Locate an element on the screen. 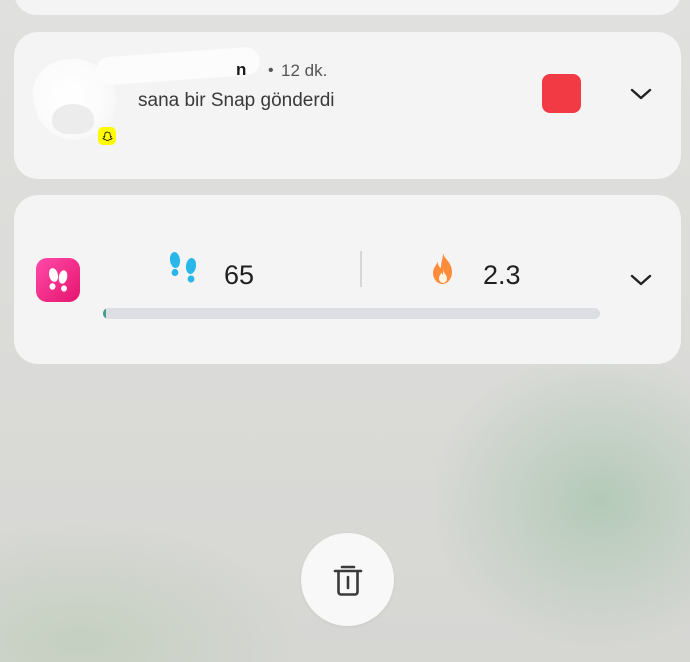 The image size is (690, 662). trash-icon is located at coordinates (347, 580).